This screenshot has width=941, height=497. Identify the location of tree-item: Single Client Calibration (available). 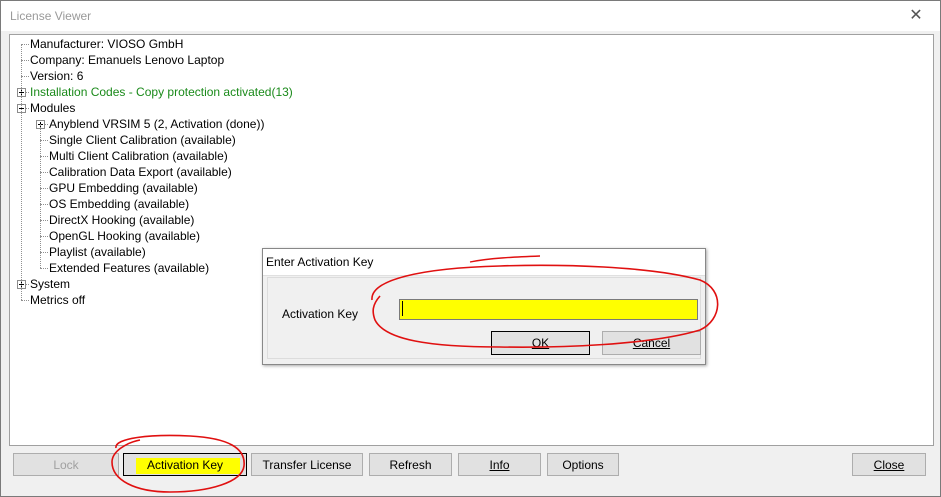
(142, 140).